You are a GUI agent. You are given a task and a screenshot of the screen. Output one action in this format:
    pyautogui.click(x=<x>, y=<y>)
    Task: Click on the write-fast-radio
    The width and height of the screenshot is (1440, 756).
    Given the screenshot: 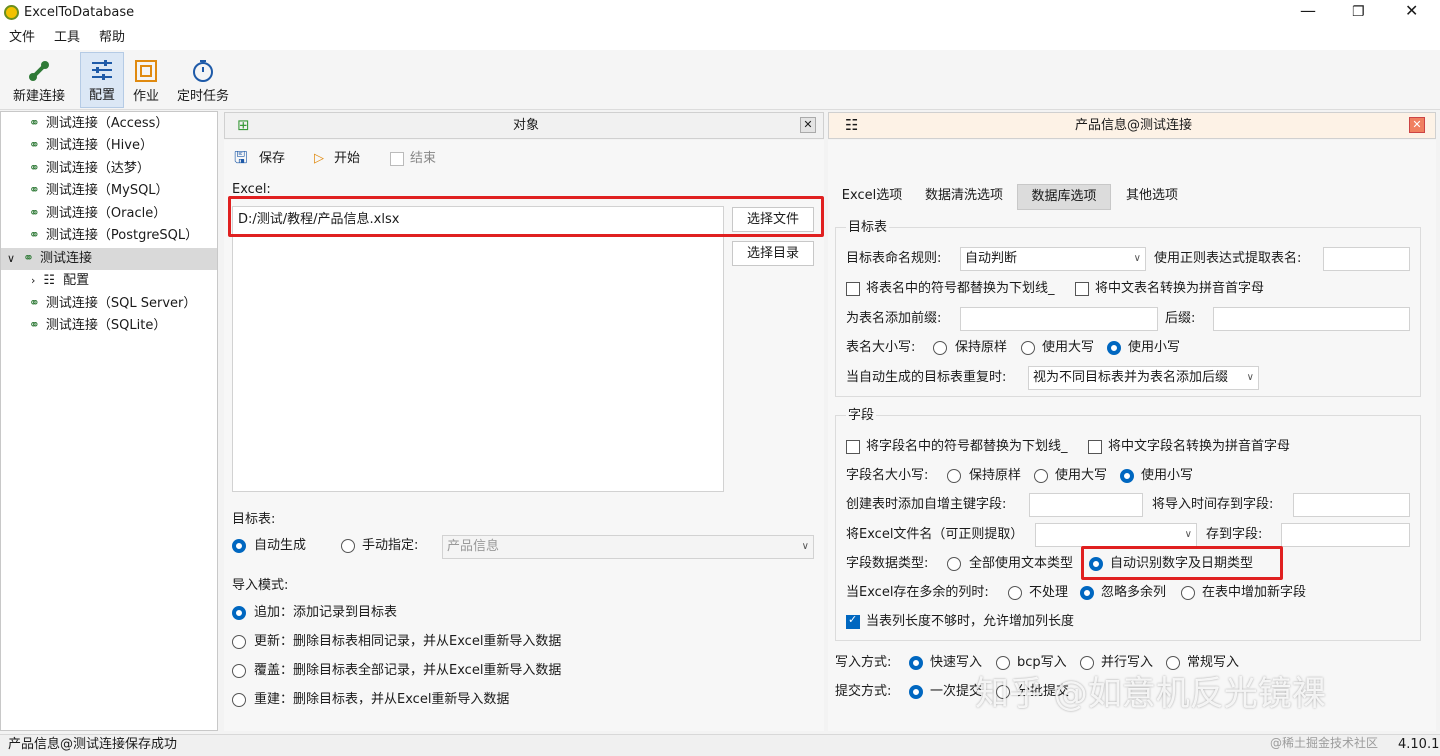 What is the action you would take?
    pyautogui.click(x=916, y=663)
    